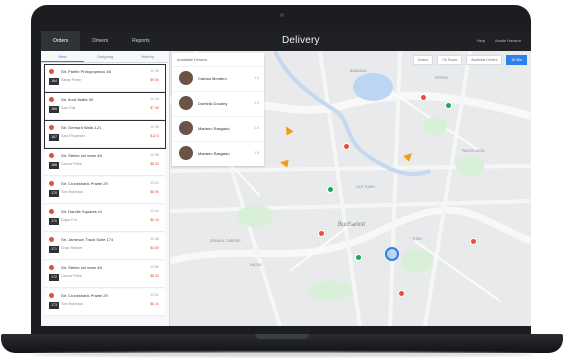 This screenshot has height=358, width=564. I want to click on map-area-label: OLD TOWN, so click(365, 187).